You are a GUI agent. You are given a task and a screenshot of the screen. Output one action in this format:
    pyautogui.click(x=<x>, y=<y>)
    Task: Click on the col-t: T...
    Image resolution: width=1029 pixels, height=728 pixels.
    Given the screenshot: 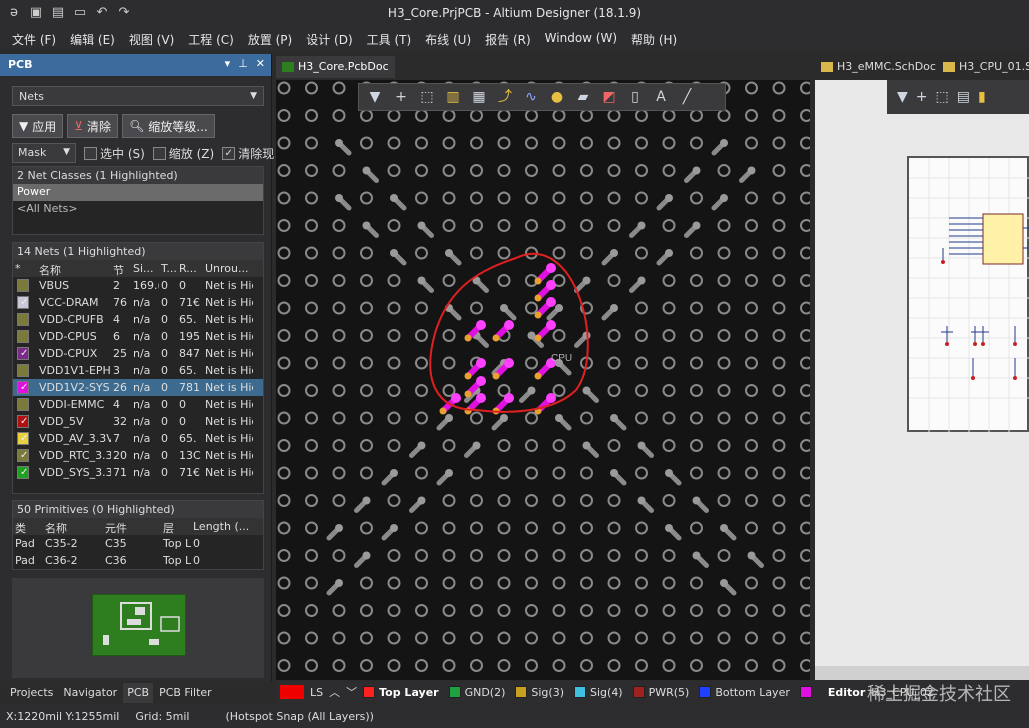 What is the action you would take?
    pyautogui.click(x=168, y=268)
    